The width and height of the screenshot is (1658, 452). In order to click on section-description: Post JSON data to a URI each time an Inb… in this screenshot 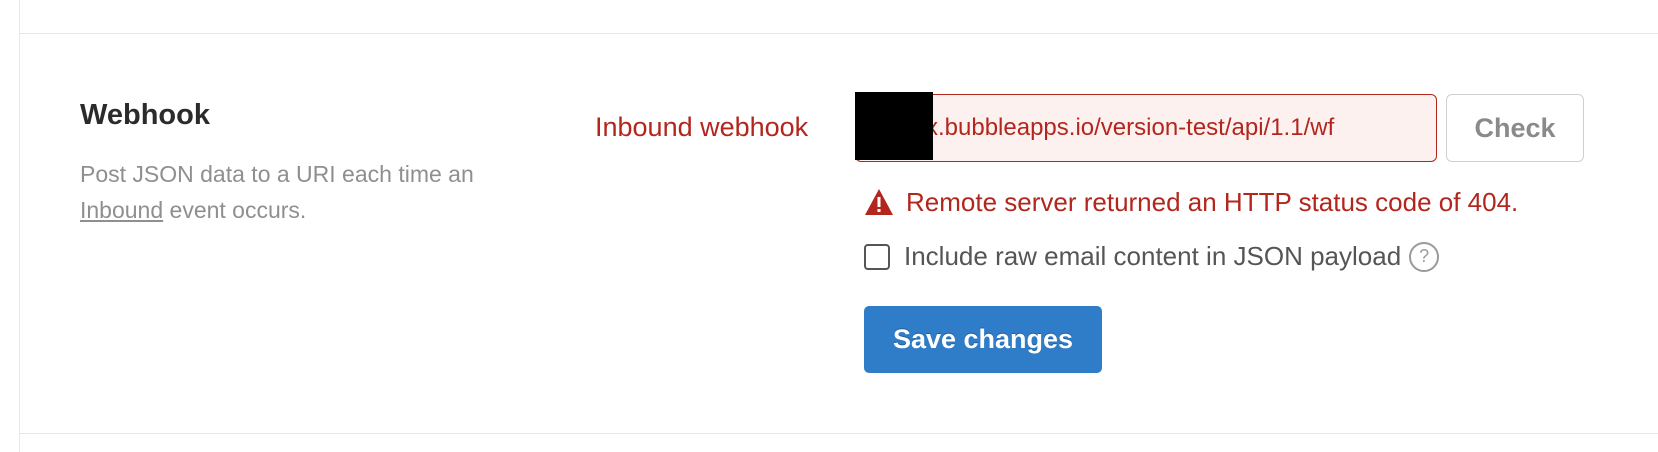, I will do `click(295, 192)`.